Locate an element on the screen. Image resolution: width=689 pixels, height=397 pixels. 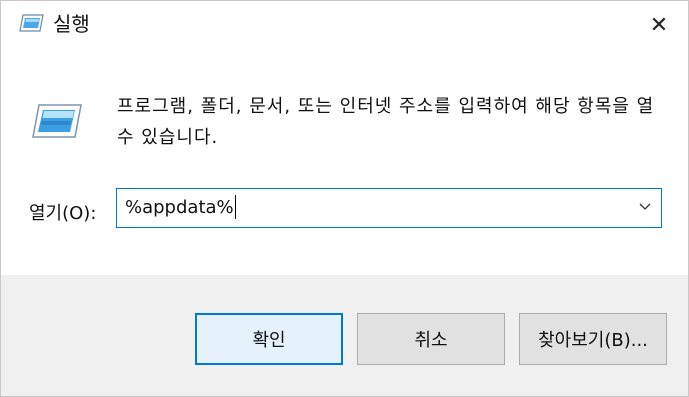
close-icon: ✕ is located at coordinates (659, 25).